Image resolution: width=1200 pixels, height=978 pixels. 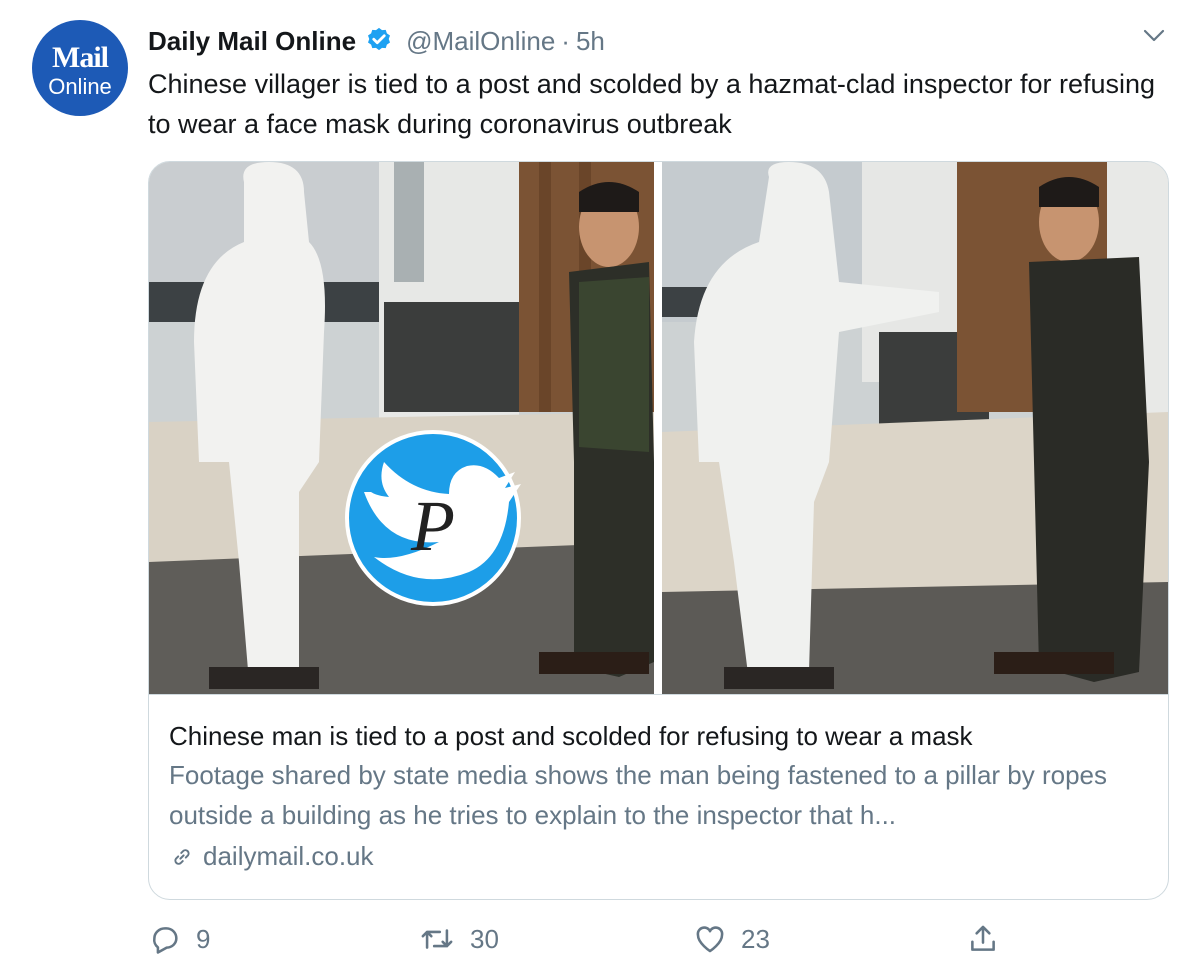 I want to click on avatar-logo-text: Mail, so click(x=80, y=57).